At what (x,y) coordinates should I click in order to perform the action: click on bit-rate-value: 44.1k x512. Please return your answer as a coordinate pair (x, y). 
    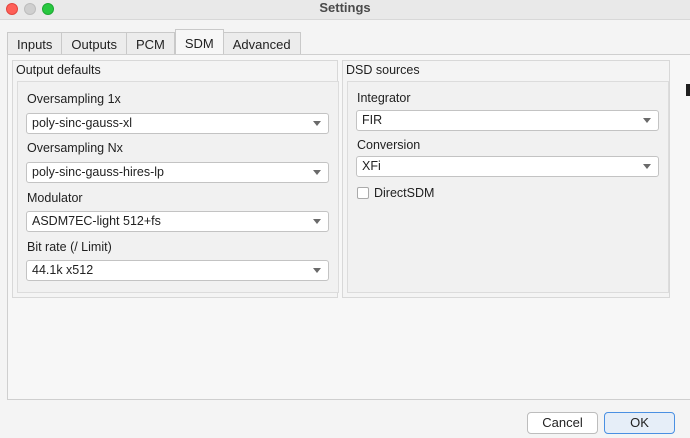
    Looking at the image, I should click on (62, 270).